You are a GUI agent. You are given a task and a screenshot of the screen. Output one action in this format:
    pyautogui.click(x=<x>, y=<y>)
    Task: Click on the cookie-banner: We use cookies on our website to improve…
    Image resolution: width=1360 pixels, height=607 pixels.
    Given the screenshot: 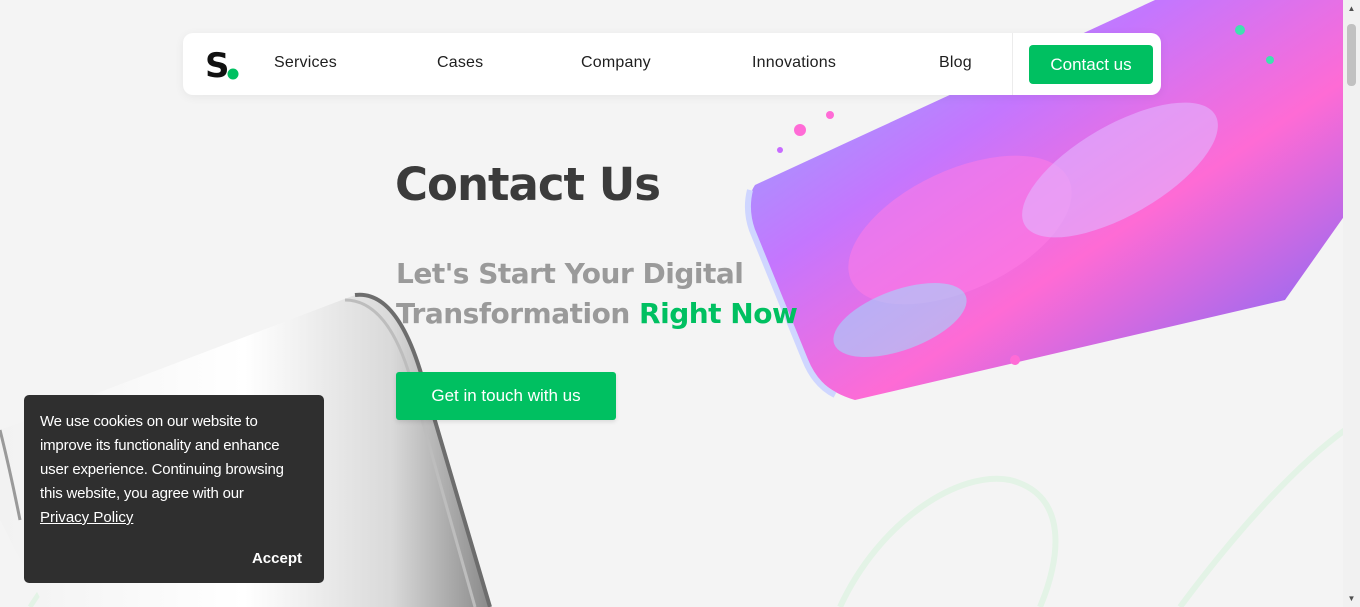 What is the action you would take?
    pyautogui.click(x=174, y=489)
    